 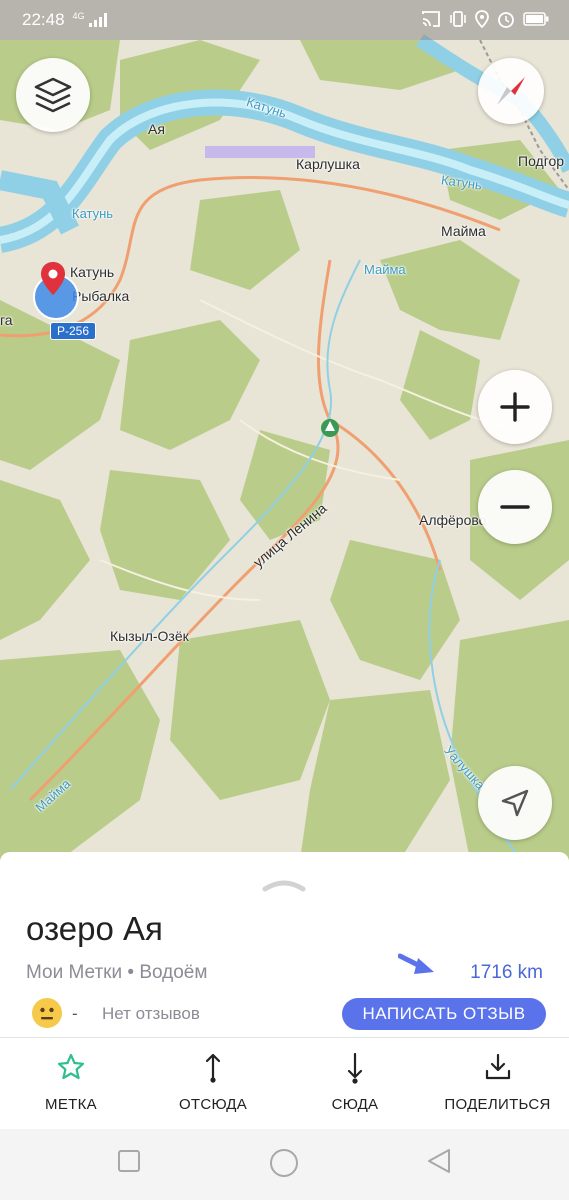 What do you see at coordinates (78, 15) in the screenshot?
I see `network-type: 4G` at bounding box center [78, 15].